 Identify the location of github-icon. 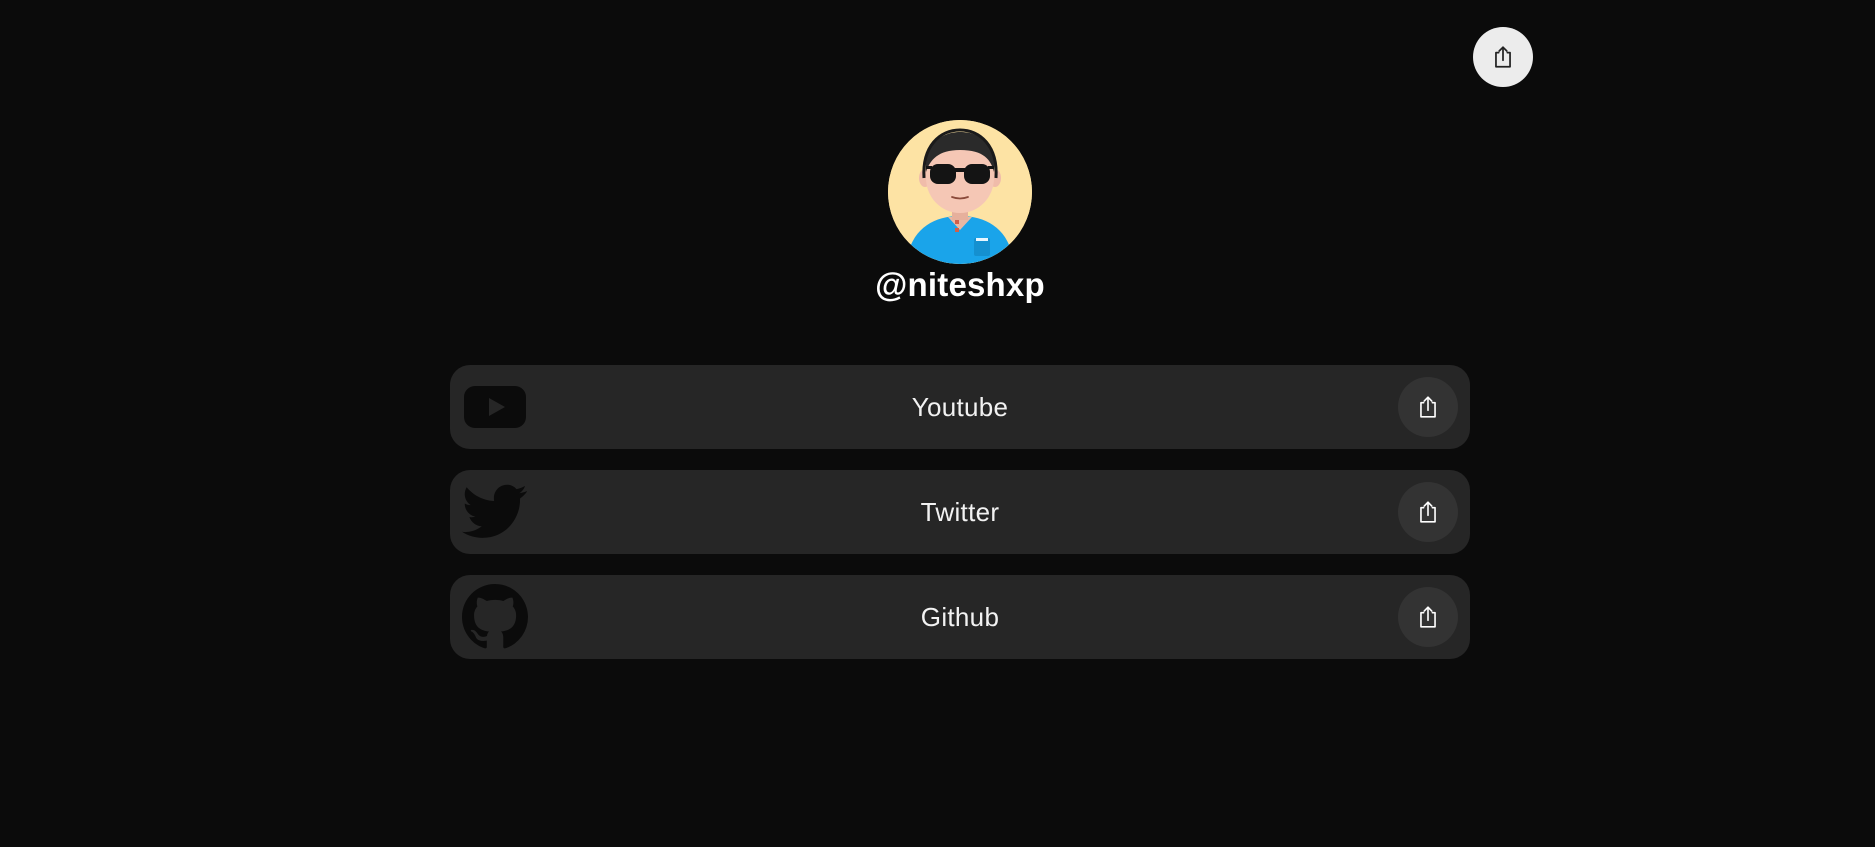
(495, 617).